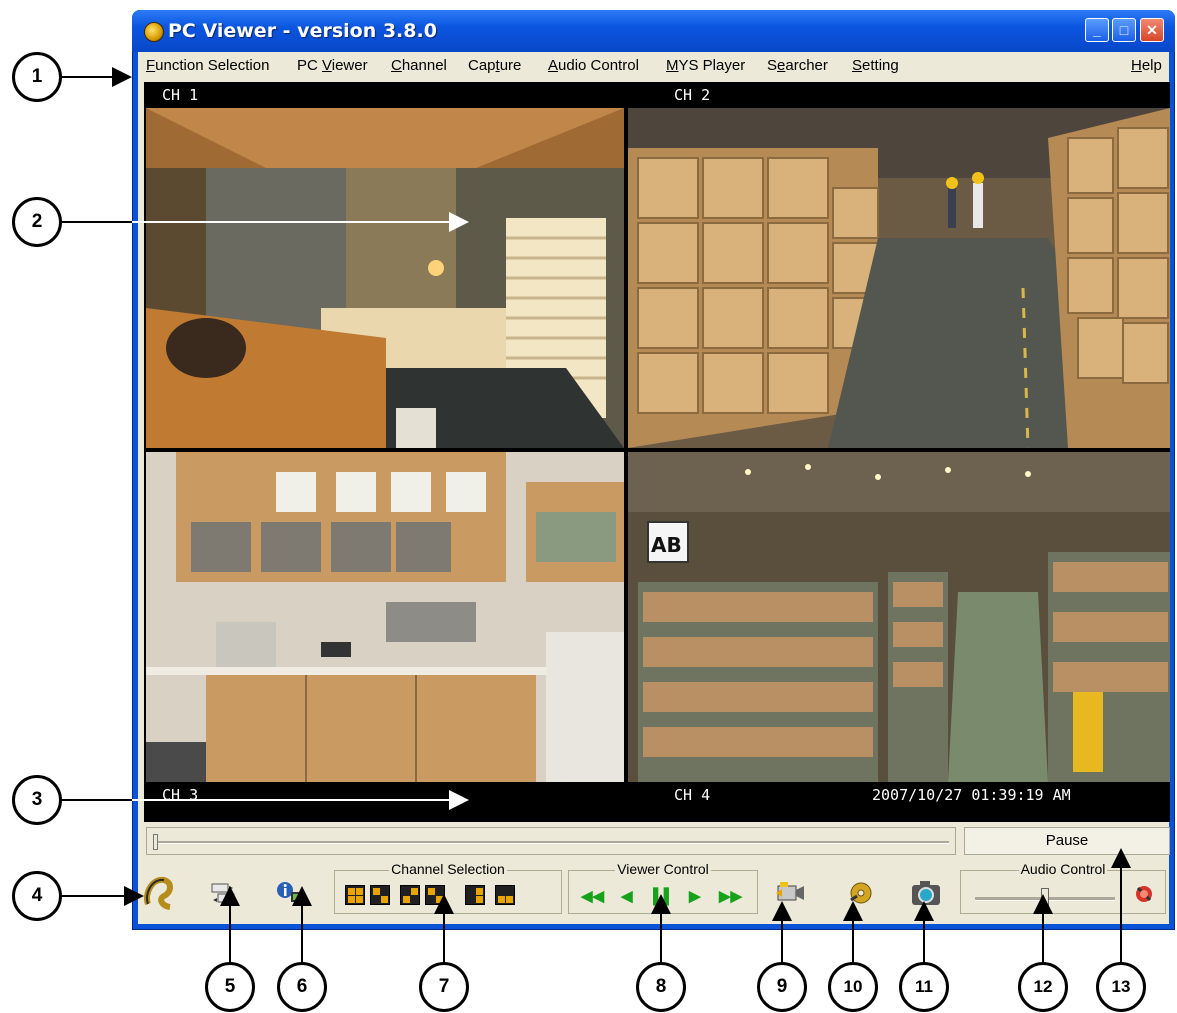 Image resolution: width=1177 pixels, height=1013 pixels. What do you see at coordinates (661, 987) in the screenshot?
I see `callout-8: 8` at bounding box center [661, 987].